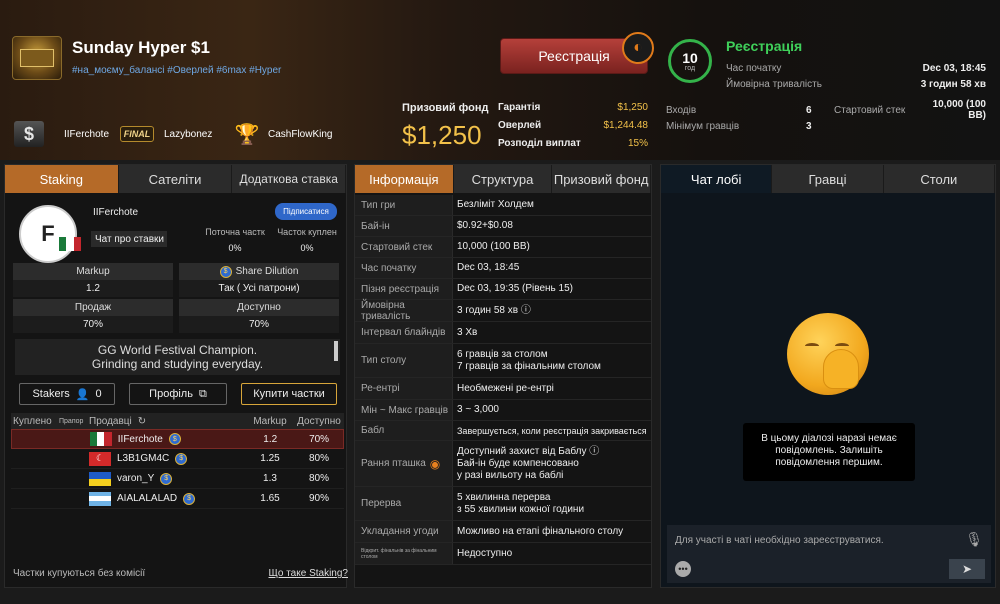 The height and width of the screenshot is (604, 1000). Describe the element at coordinates (602, 179) in the screenshot. I see `tab-prize-pool: Призовий фонд` at that location.